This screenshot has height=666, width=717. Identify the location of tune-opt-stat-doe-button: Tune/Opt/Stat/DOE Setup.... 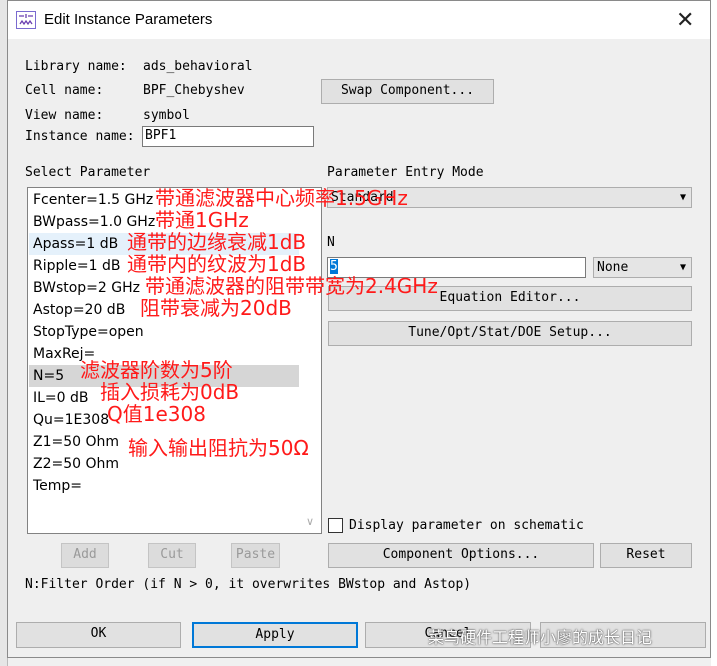
(510, 333).